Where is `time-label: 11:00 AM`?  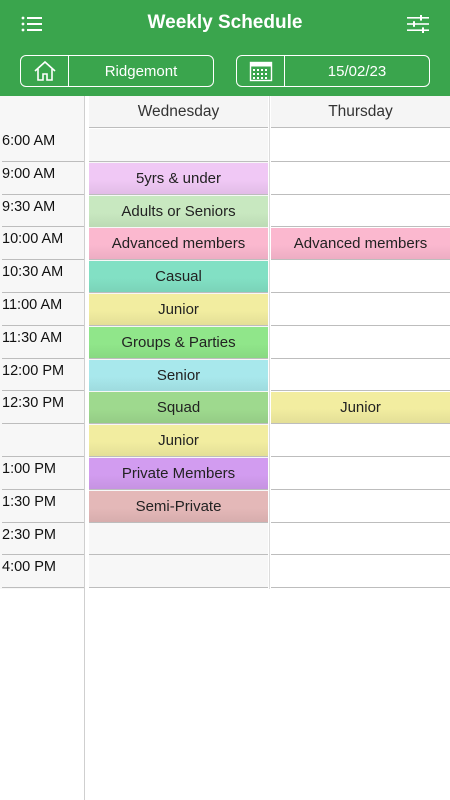 time-label: 11:00 AM is located at coordinates (43, 309).